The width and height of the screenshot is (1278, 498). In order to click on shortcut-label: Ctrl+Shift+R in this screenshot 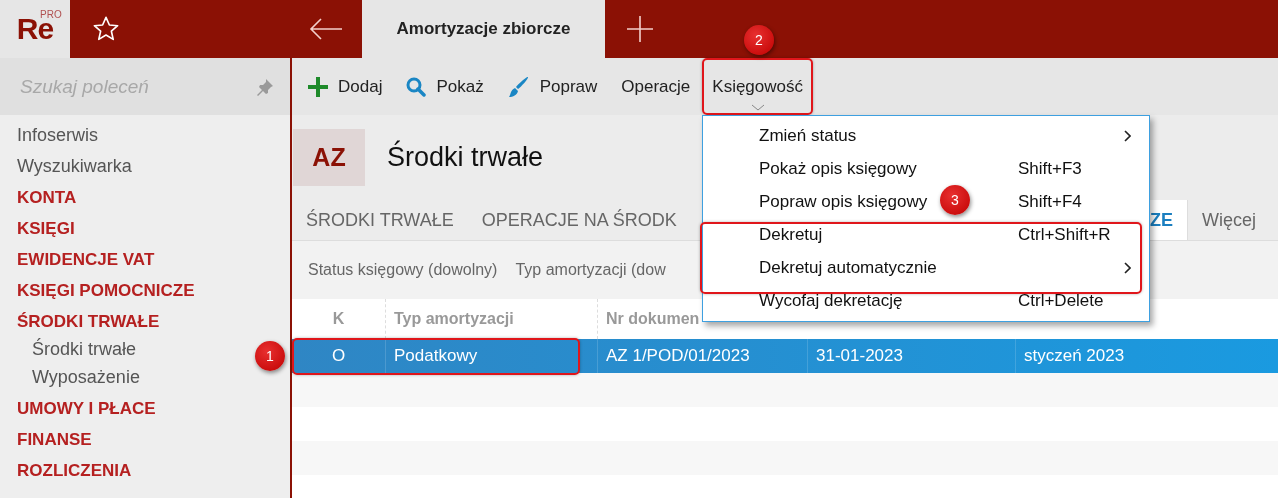, I will do `click(1064, 234)`.